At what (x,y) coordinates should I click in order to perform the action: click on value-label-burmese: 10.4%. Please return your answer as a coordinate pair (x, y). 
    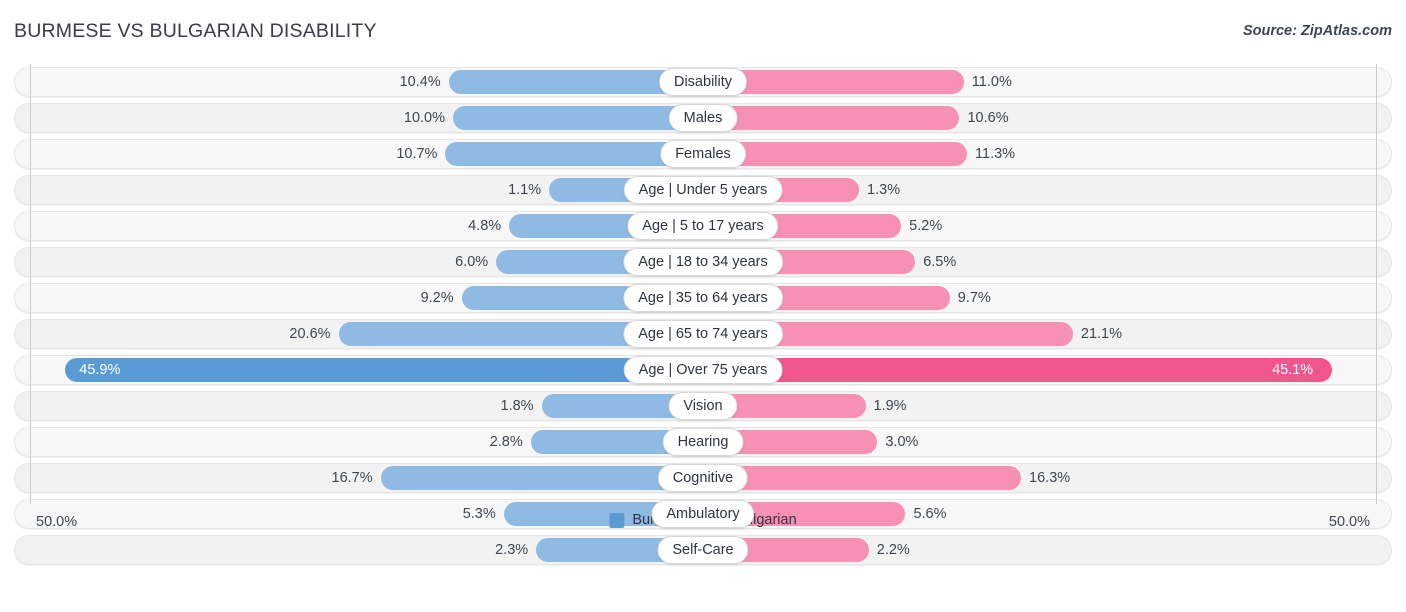
    Looking at the image, I should click on (420, 82).